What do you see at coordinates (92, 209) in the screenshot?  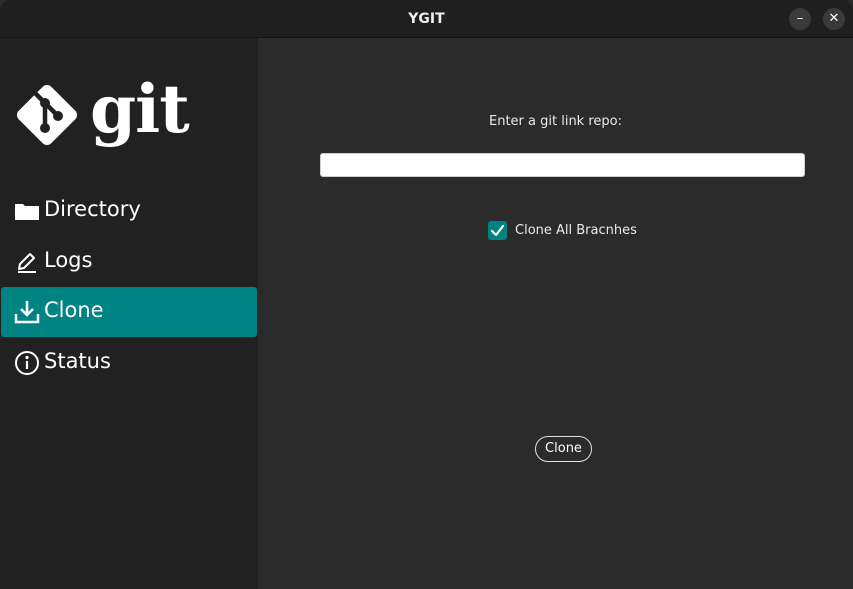 I see `sidebar-item-label: Directory` at bounding box center [92, 209].